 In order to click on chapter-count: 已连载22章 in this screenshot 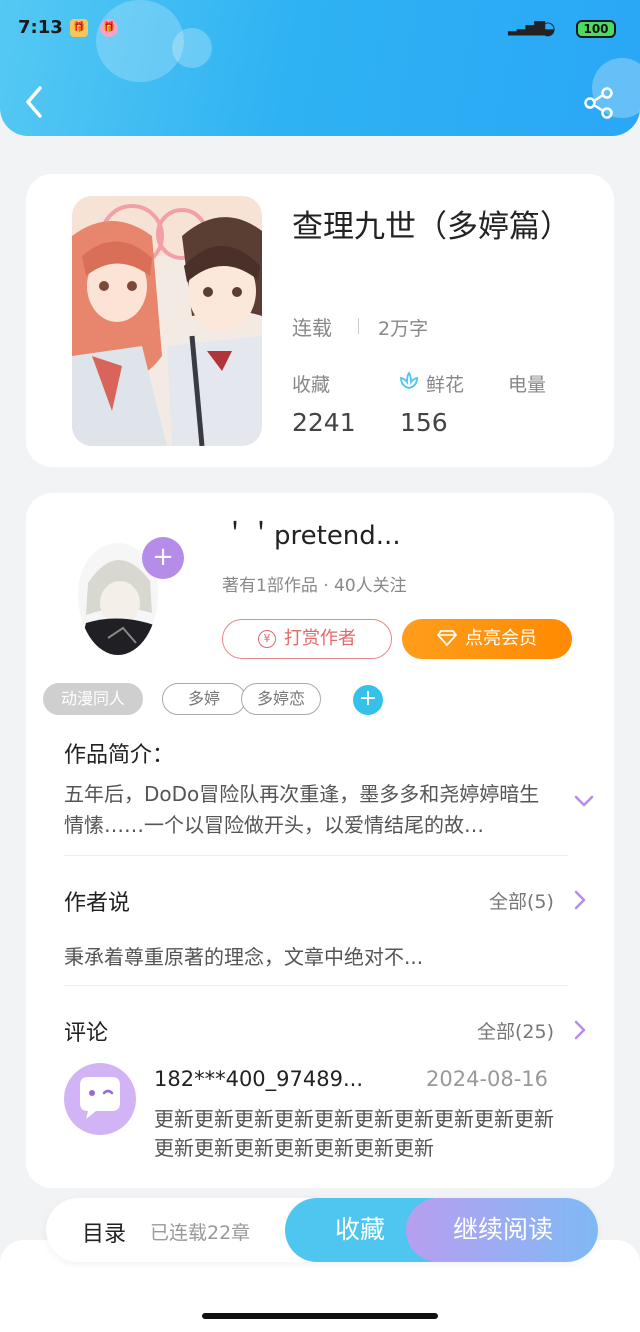, I will do `click(200, 1233)`.